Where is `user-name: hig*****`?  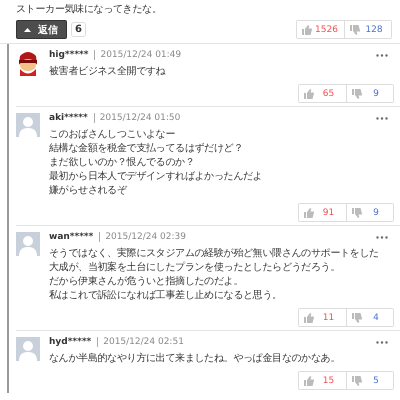
user-name: hig***** is located at coordinates (68, 55).